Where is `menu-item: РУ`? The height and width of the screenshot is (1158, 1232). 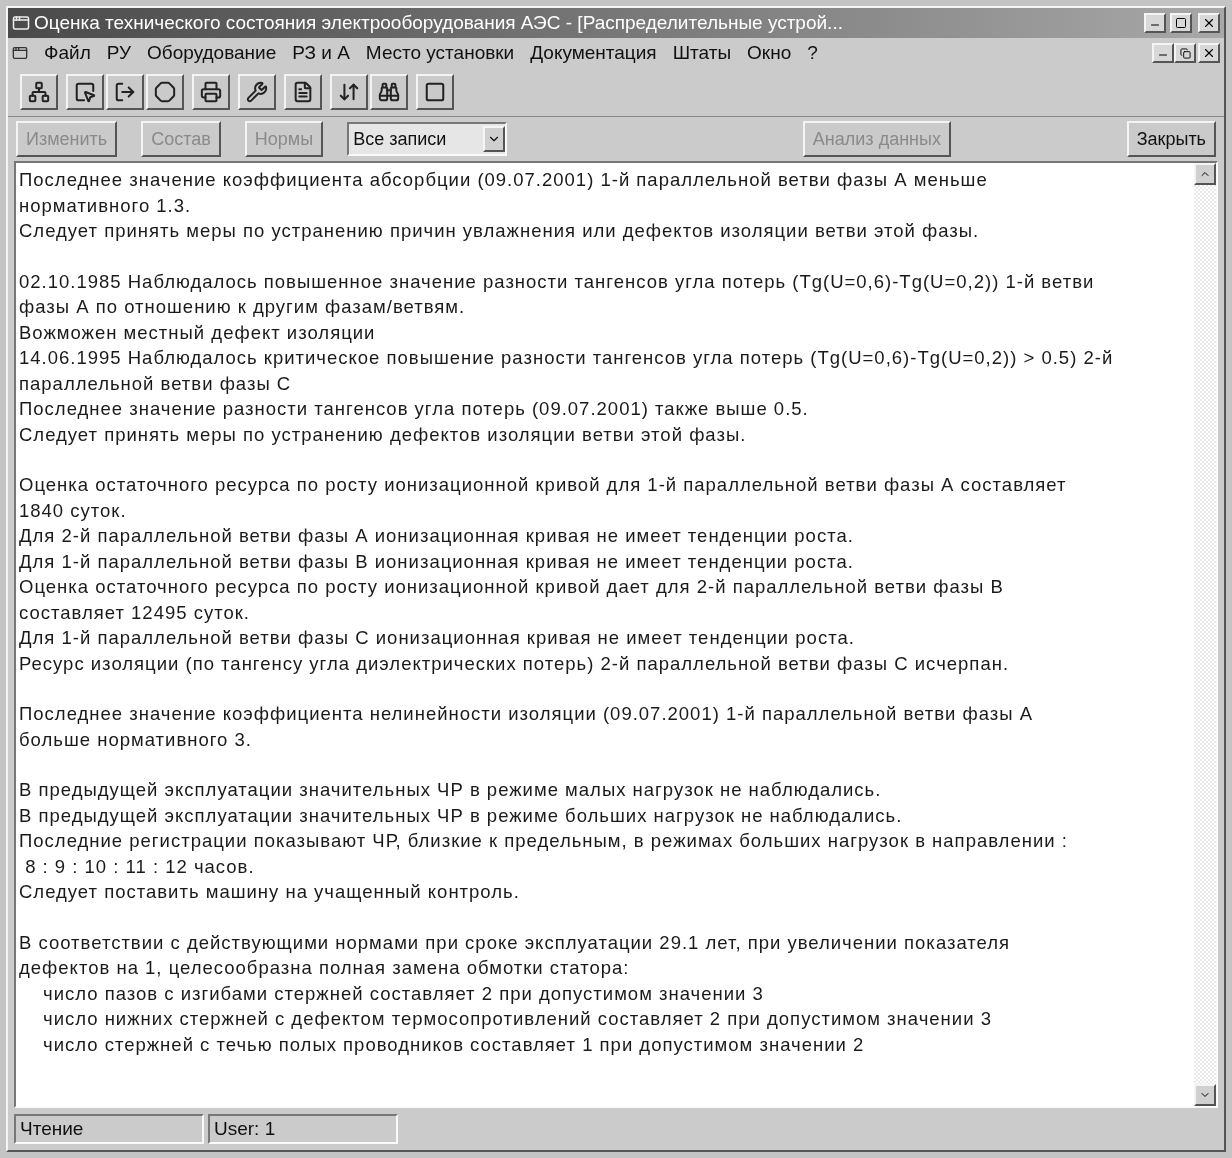
menu-item: РУ is located at coordinates (119, 53).